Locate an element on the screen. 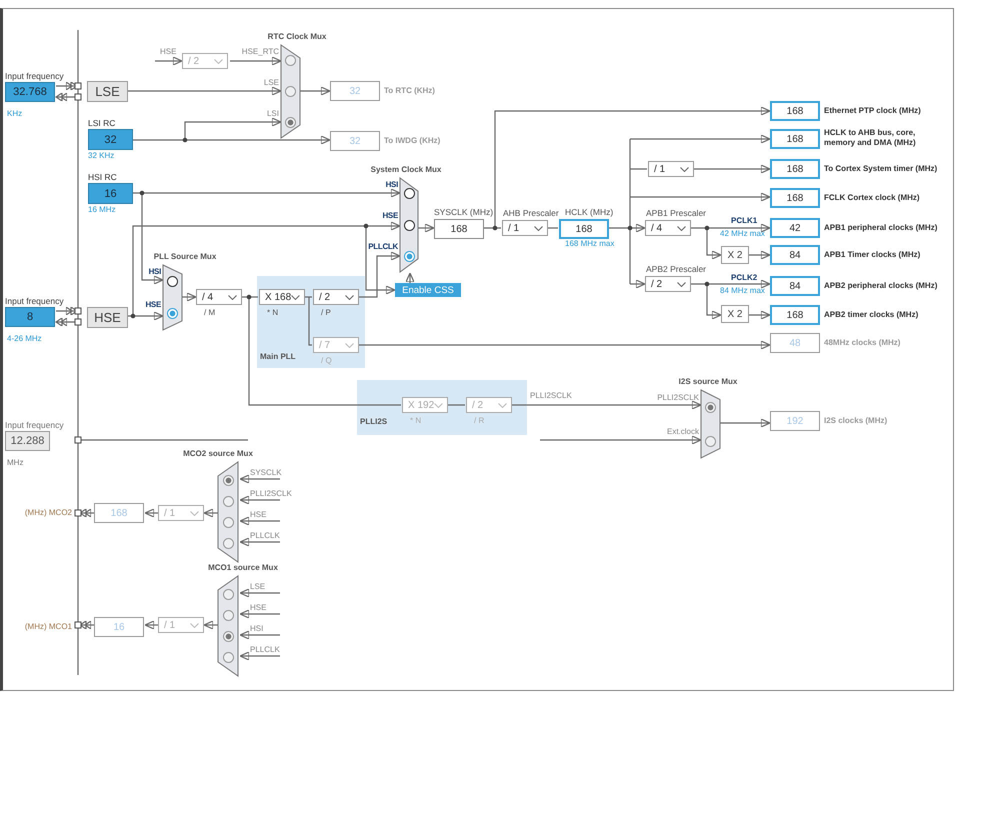 The width and height of the screenshot is (999, 839). oscillator-button: LSE is located at coordinates (107, 91).